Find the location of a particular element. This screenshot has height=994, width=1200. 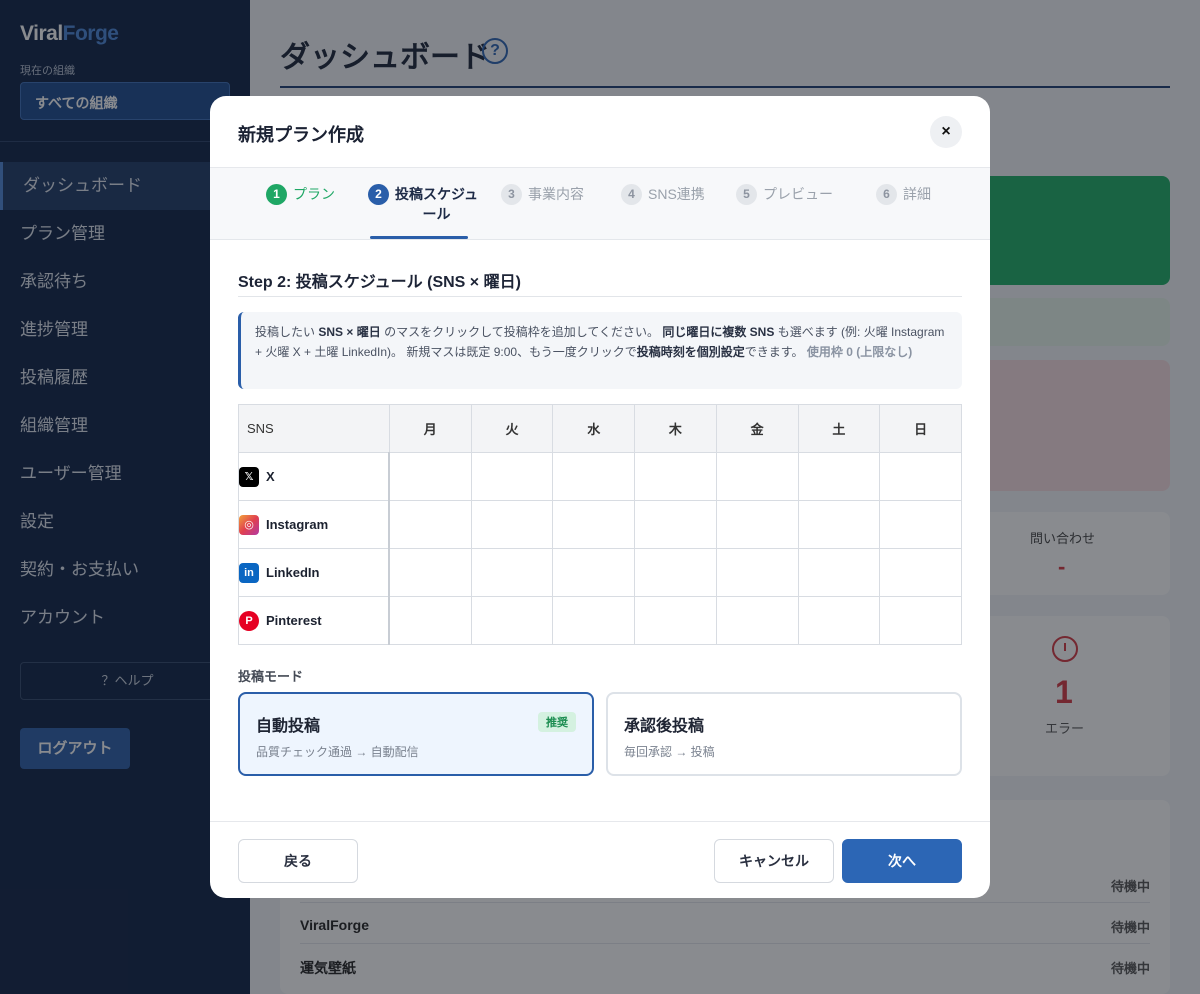

sns-cell: in LinkedIn is located at coordinates (314, 572).